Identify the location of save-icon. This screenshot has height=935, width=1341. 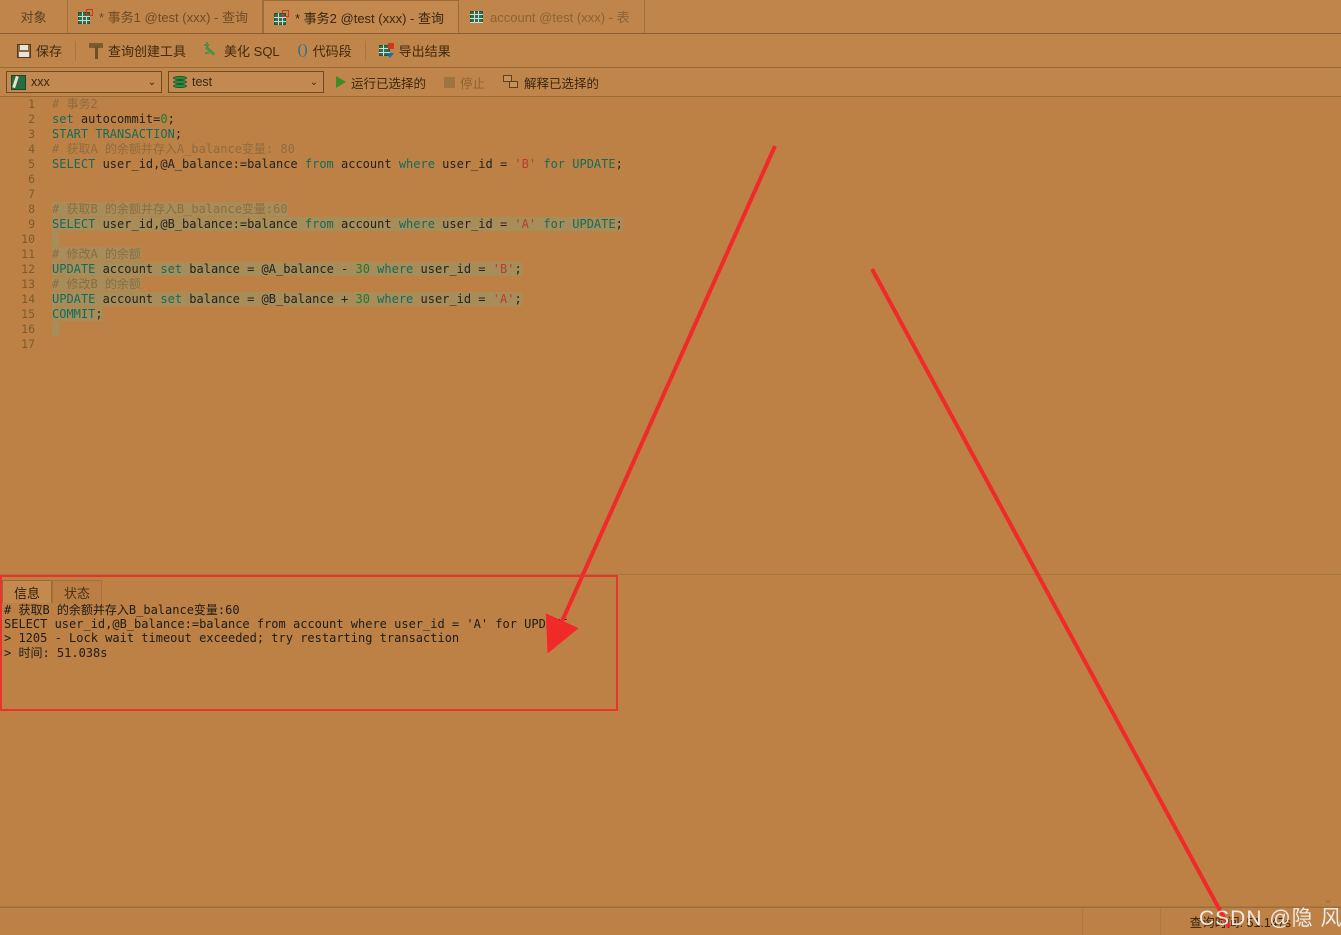
(24, 50).